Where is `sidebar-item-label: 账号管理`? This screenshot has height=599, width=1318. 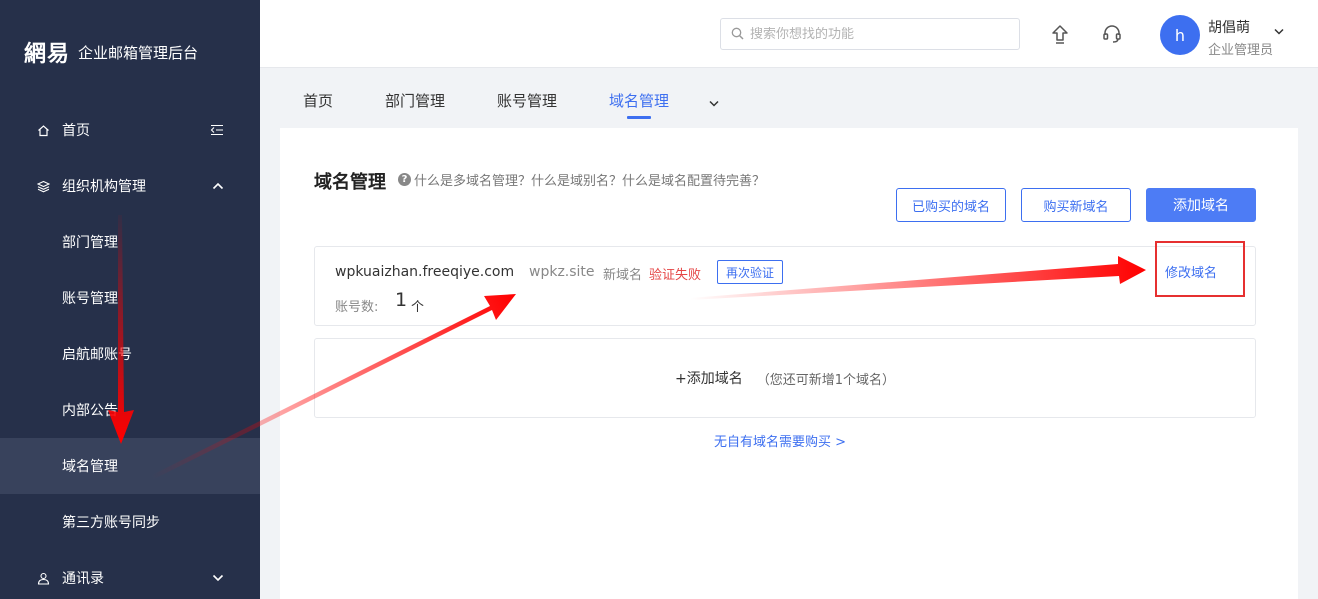
sidebar-item-label: 账号管理 is located at coordinates (90, 299).